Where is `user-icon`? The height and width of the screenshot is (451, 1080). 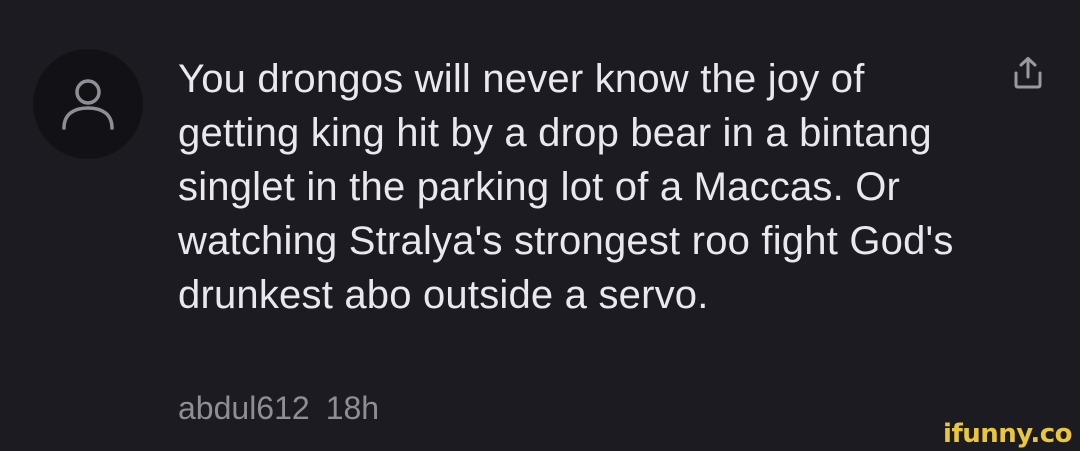
user-icon is located at coordinates (88, 104).